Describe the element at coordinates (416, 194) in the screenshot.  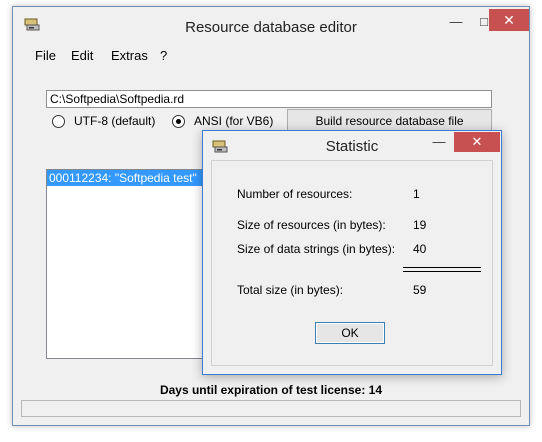
I see `stat-value-number-of-resources: 1` at that location.